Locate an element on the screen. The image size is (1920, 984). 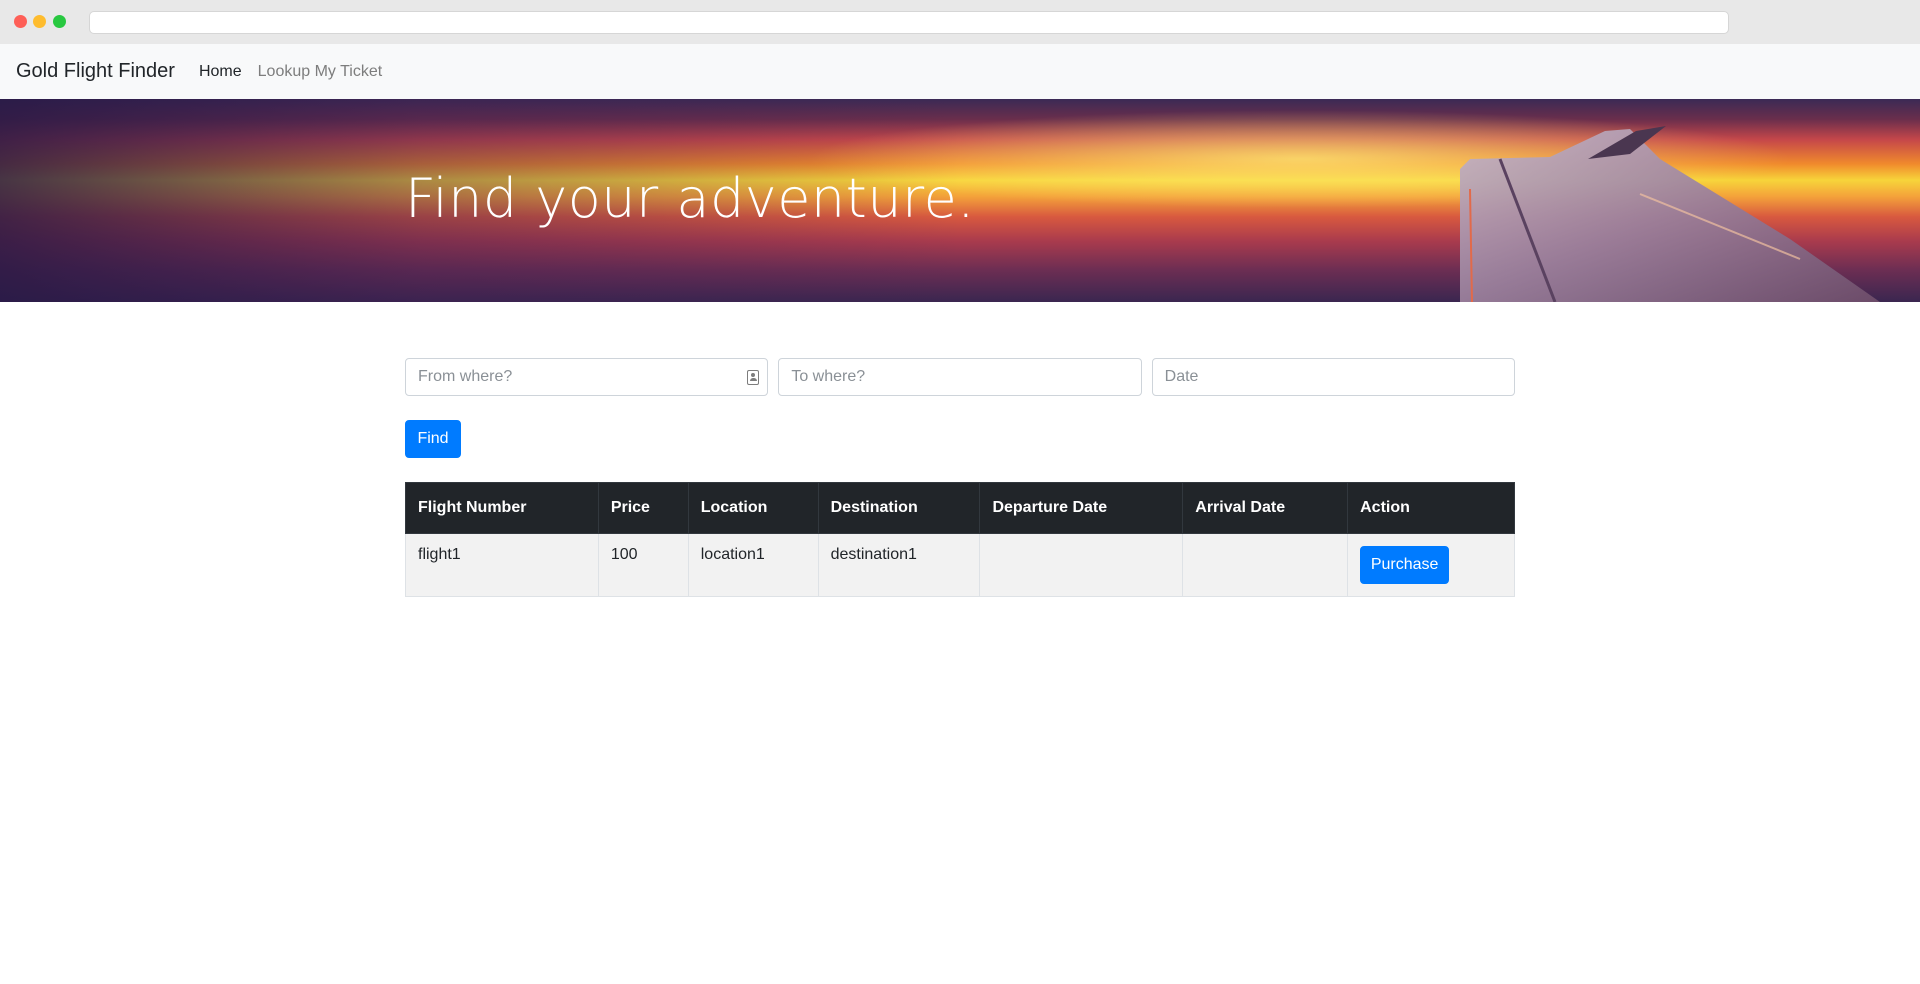
close-window-button is located at coordinates (20, 21).